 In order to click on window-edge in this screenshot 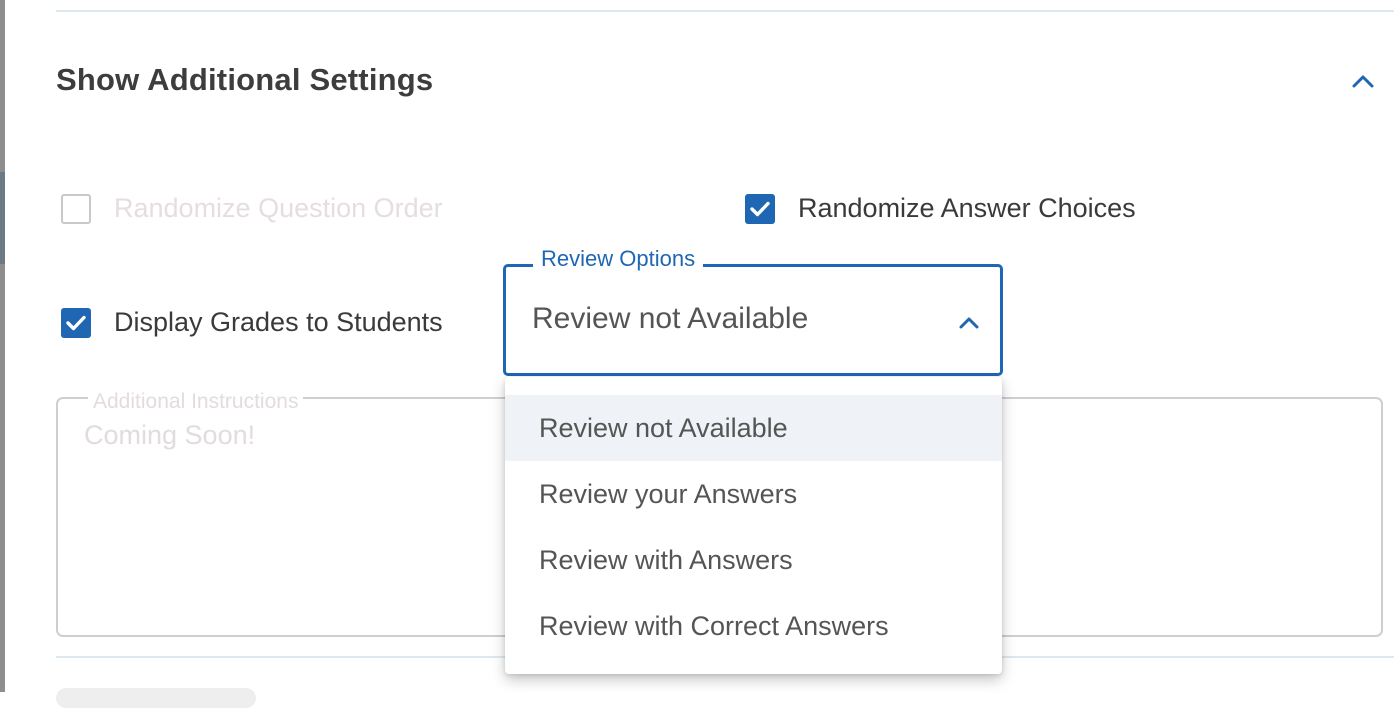, I will do `click(2, 346)`.